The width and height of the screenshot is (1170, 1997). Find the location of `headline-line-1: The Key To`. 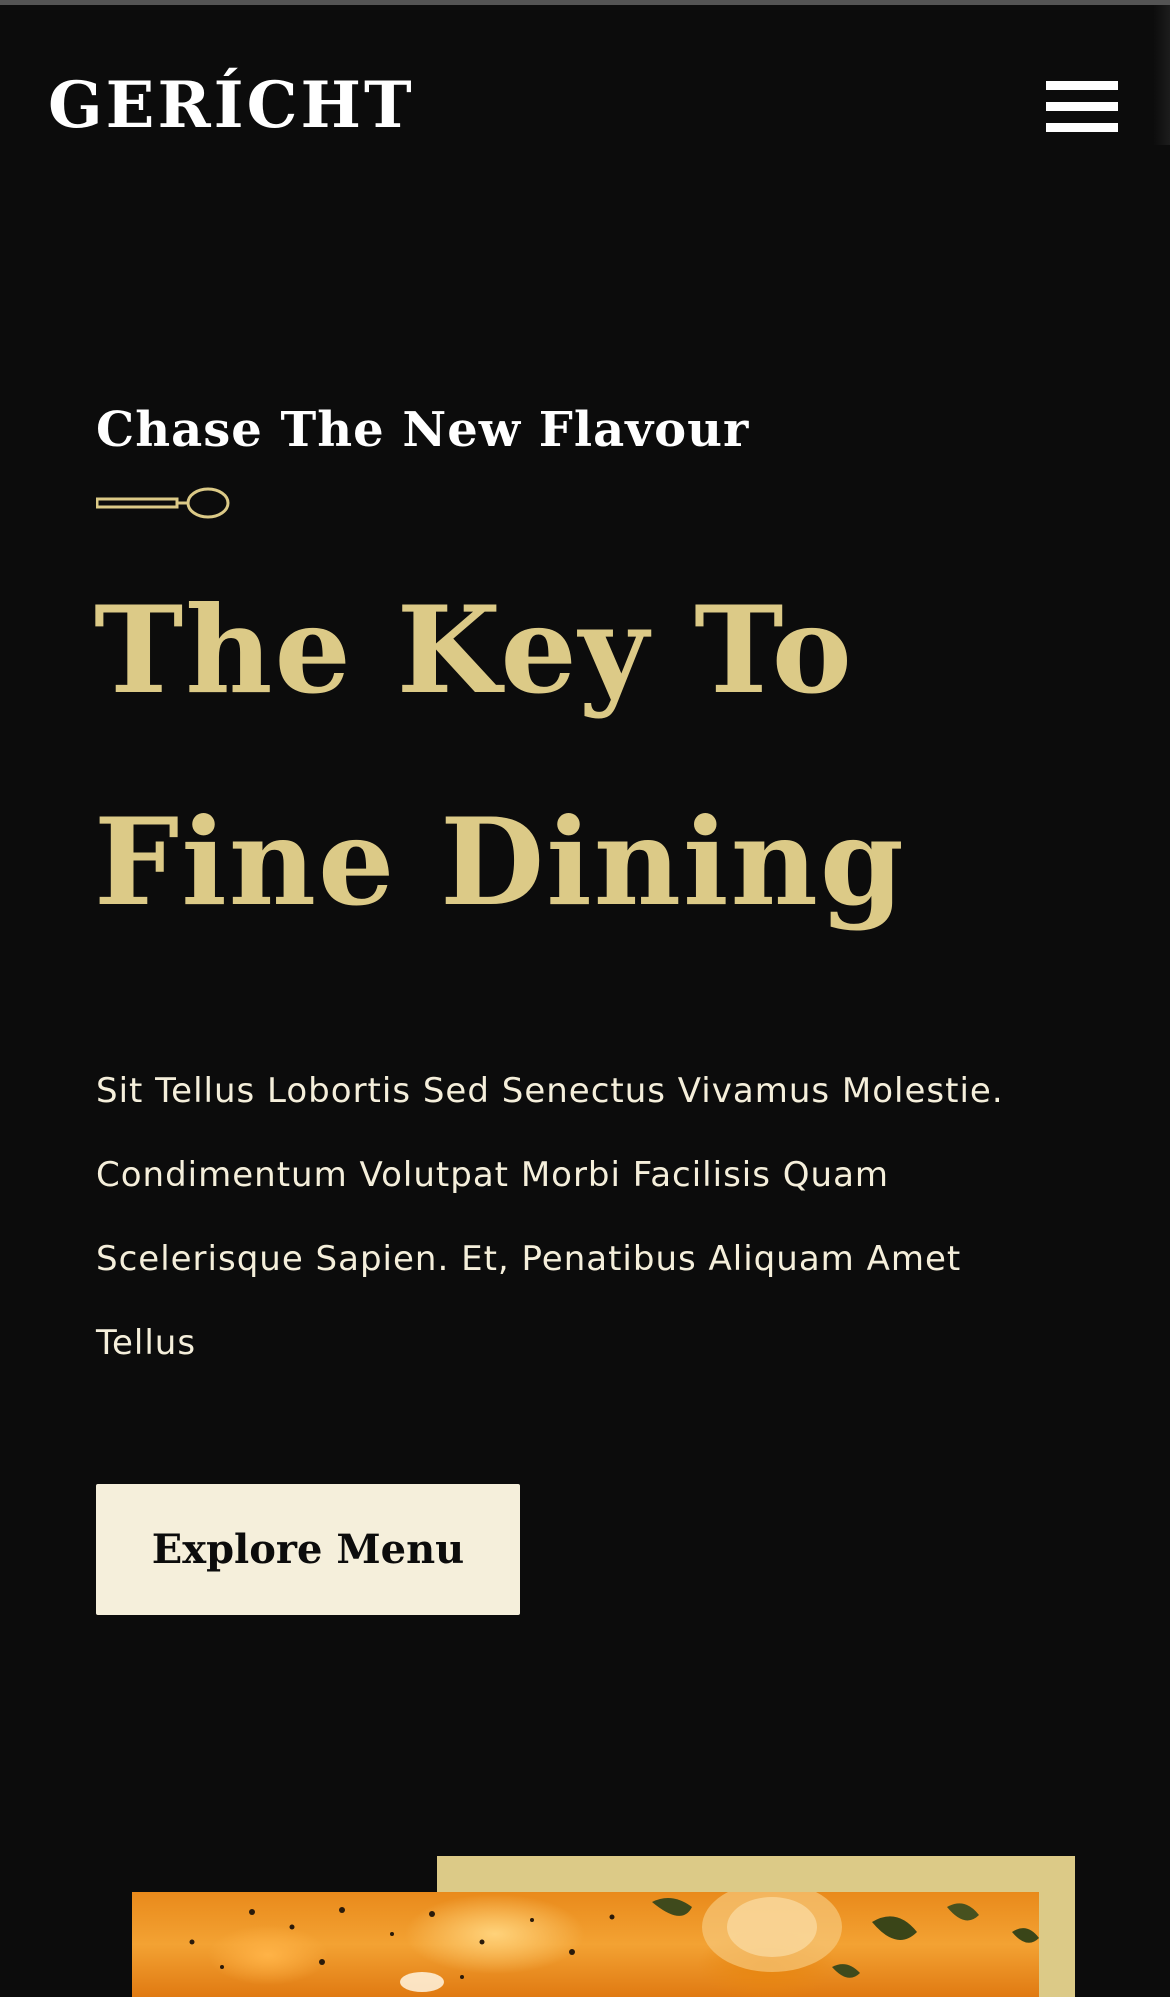

headline-line-1: The Key To is located at coordinates (474, 650).